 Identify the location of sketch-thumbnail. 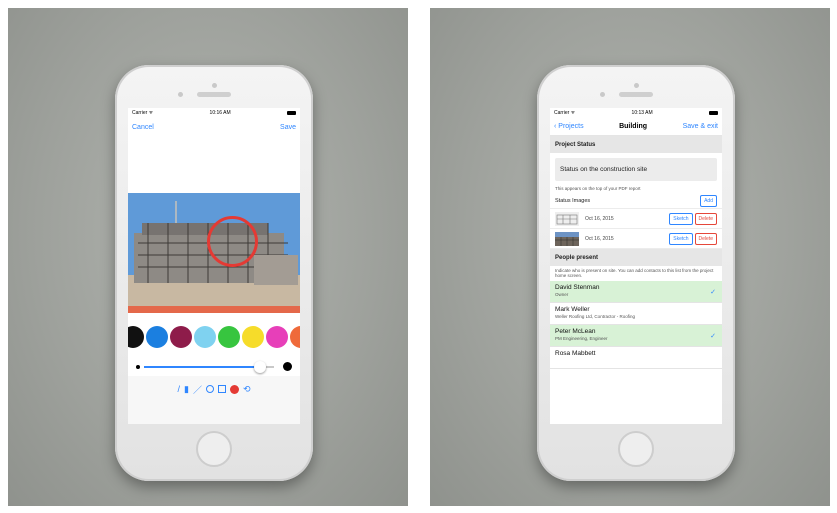
(567, 218).